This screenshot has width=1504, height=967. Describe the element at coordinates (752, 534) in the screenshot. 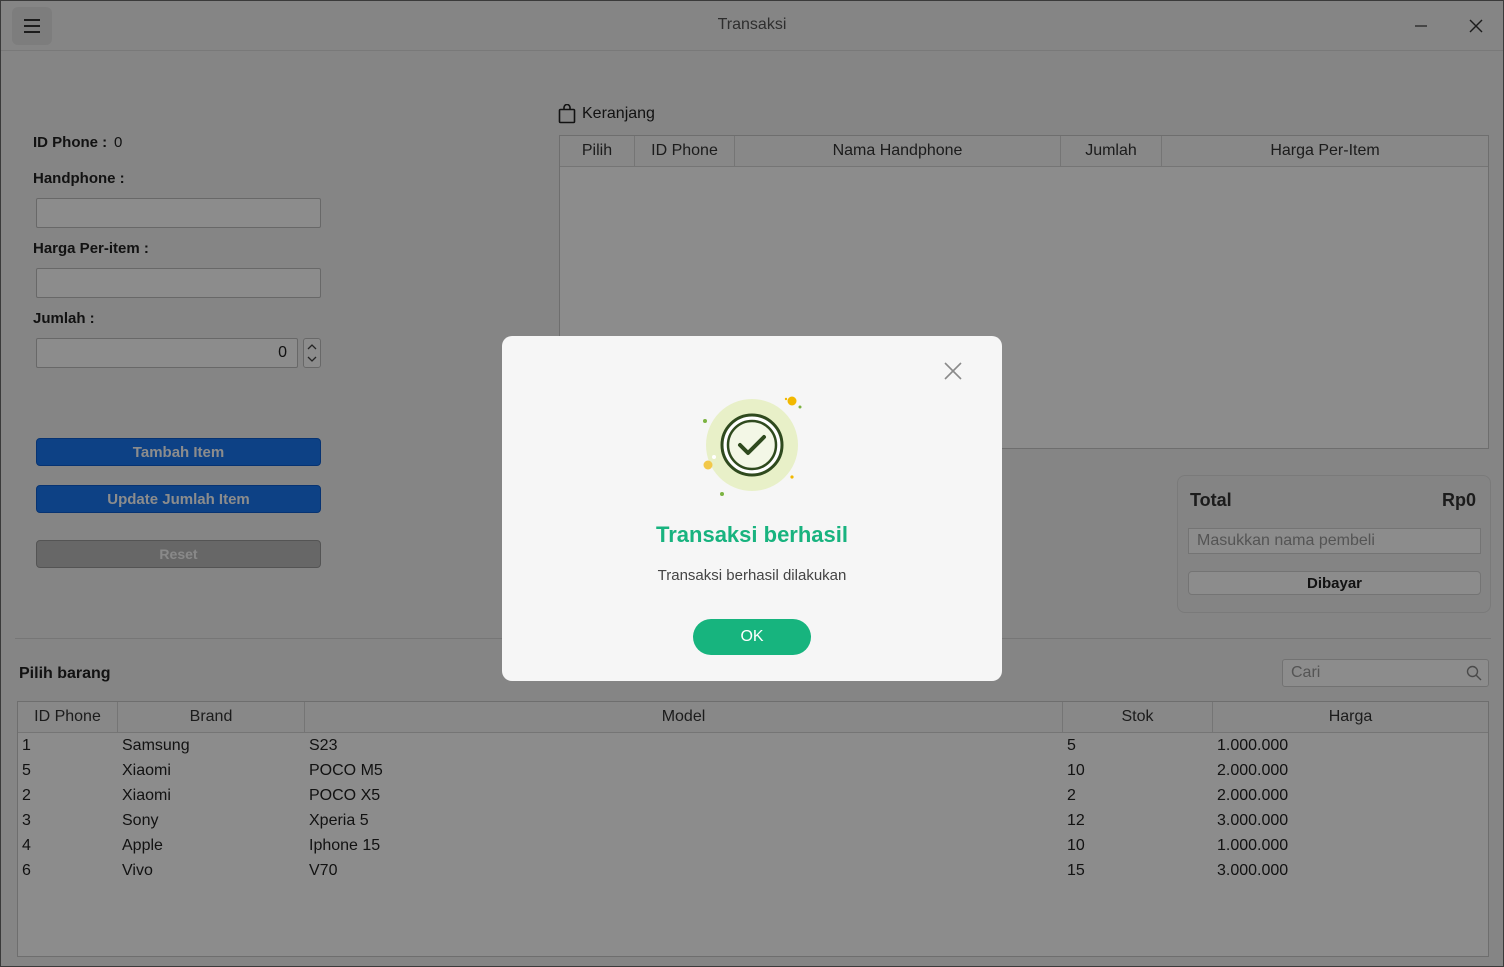

I see `dialog-title: Transaksi berhasil` at that location.